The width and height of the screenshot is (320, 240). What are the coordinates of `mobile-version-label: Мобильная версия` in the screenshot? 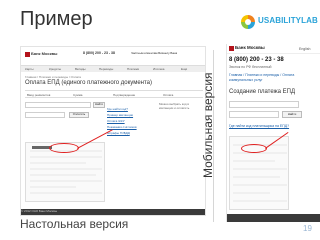 It's located at (208, 125).